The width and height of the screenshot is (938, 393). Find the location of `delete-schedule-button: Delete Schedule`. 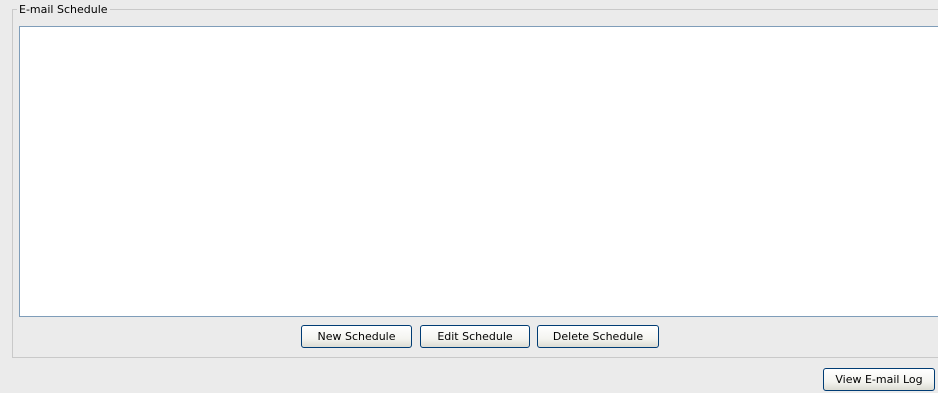

delete-schedule-button: Delete Schedule is located at coordinates (598, 336).